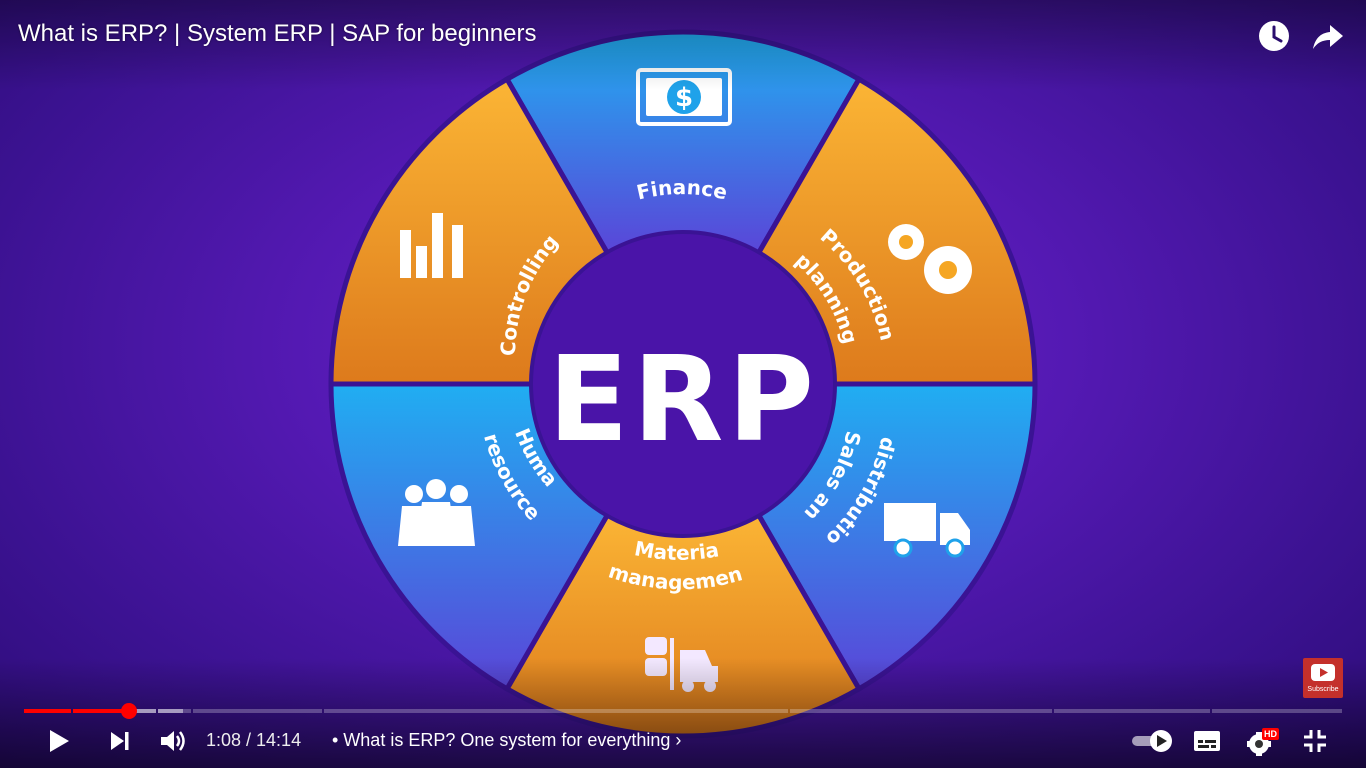 Image resolution: width=1366 pixels, height=768 pixels. I want to click on mute-button, so click(173, 741).